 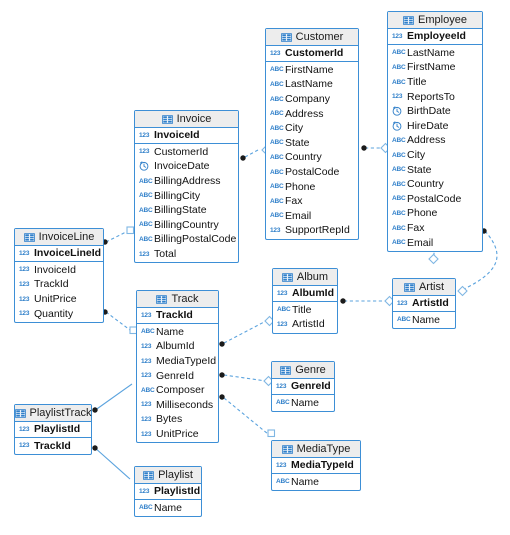 What do you see at coordinates (435, 36) in the screenshot?
I see `field-row-pk: 123 EmployeeId` at bounding box center [435, 36].